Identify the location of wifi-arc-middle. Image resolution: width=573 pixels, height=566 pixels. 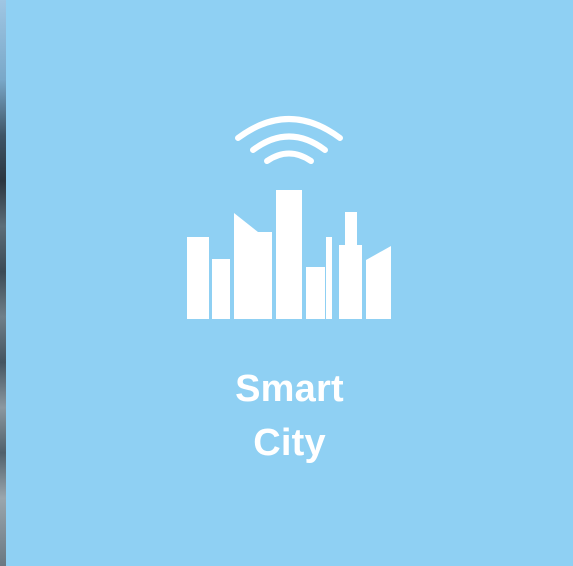
(289, 143).